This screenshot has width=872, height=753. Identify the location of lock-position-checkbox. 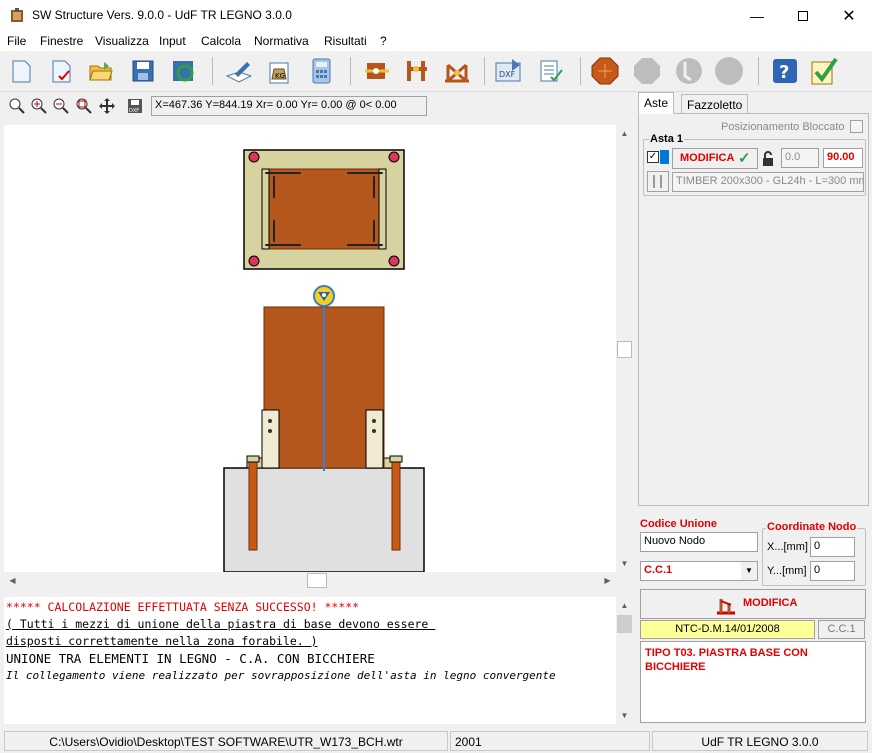
(856, 126).